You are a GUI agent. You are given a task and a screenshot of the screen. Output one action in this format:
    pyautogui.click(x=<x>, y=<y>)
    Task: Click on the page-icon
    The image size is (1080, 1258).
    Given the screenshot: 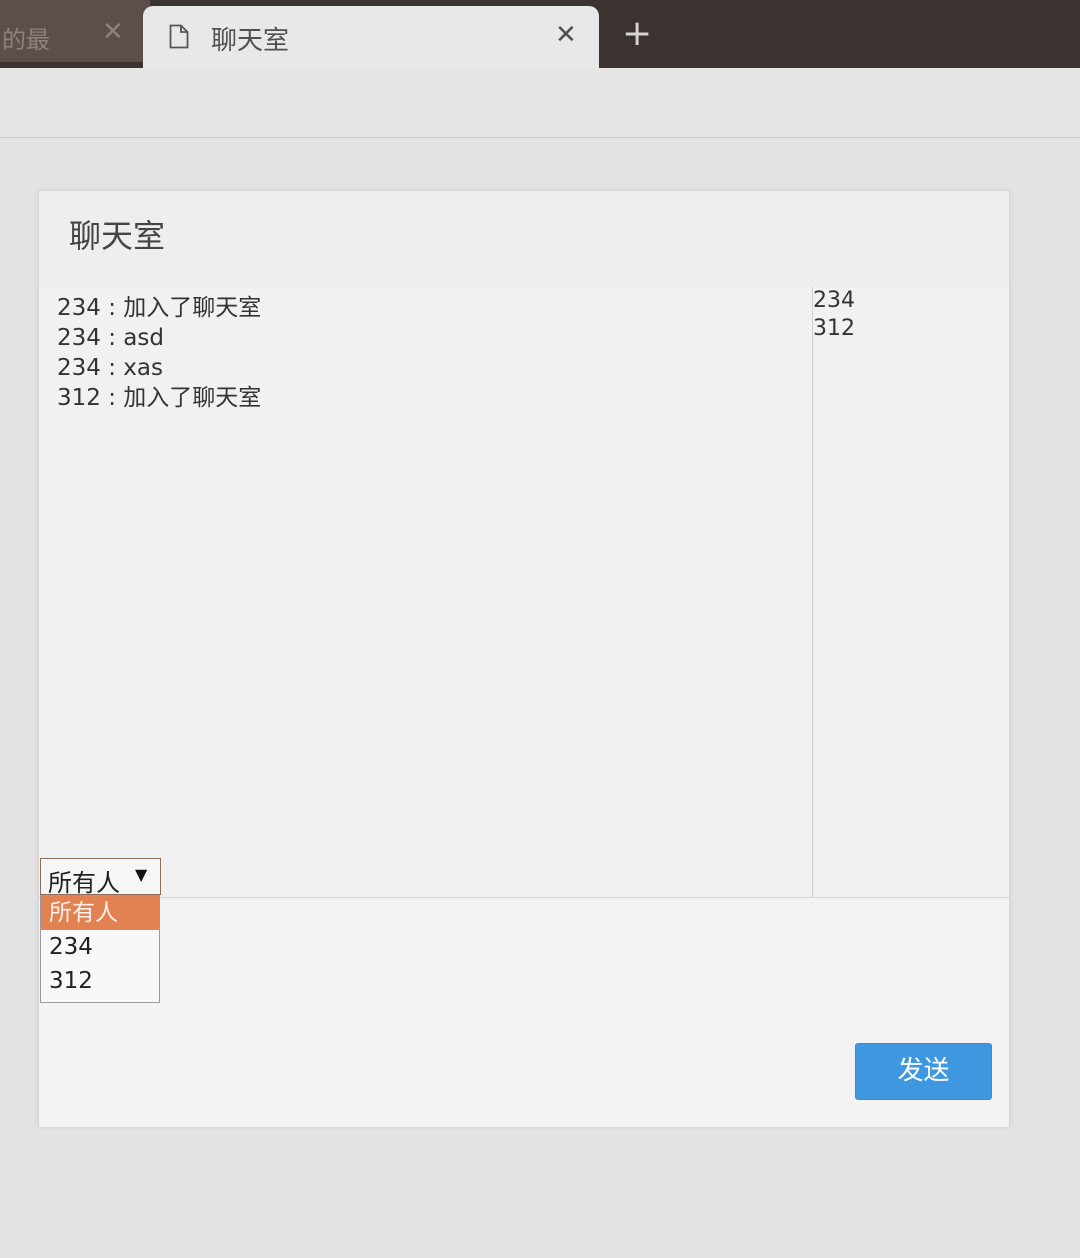 What is the action you would take?
    pyautogui.click(x=179, y=36)
    